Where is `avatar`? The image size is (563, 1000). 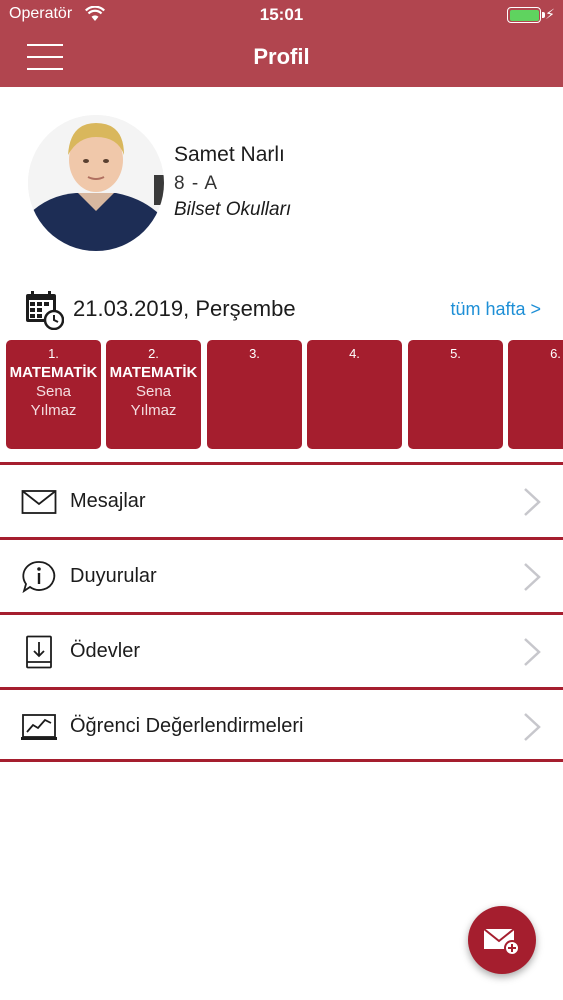
avatar is located at coordinates (96, 183).